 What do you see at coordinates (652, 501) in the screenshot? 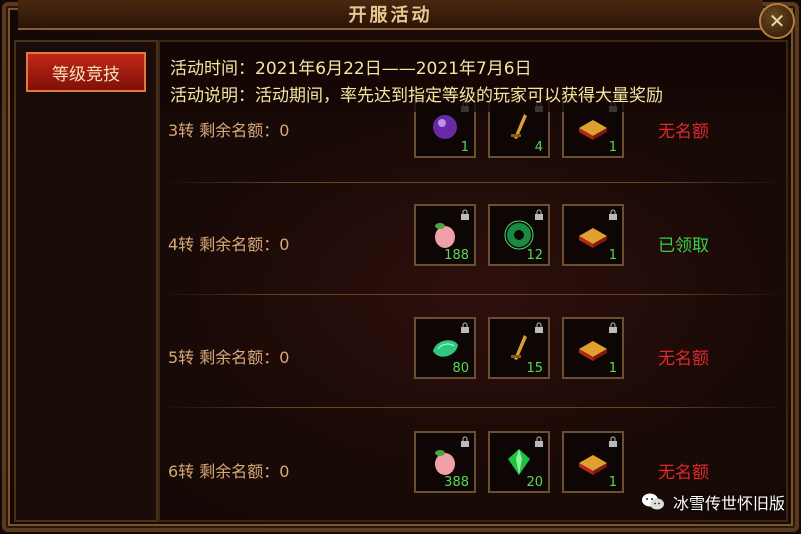
I see `wechat-icon` at bounding box center [652, 501].